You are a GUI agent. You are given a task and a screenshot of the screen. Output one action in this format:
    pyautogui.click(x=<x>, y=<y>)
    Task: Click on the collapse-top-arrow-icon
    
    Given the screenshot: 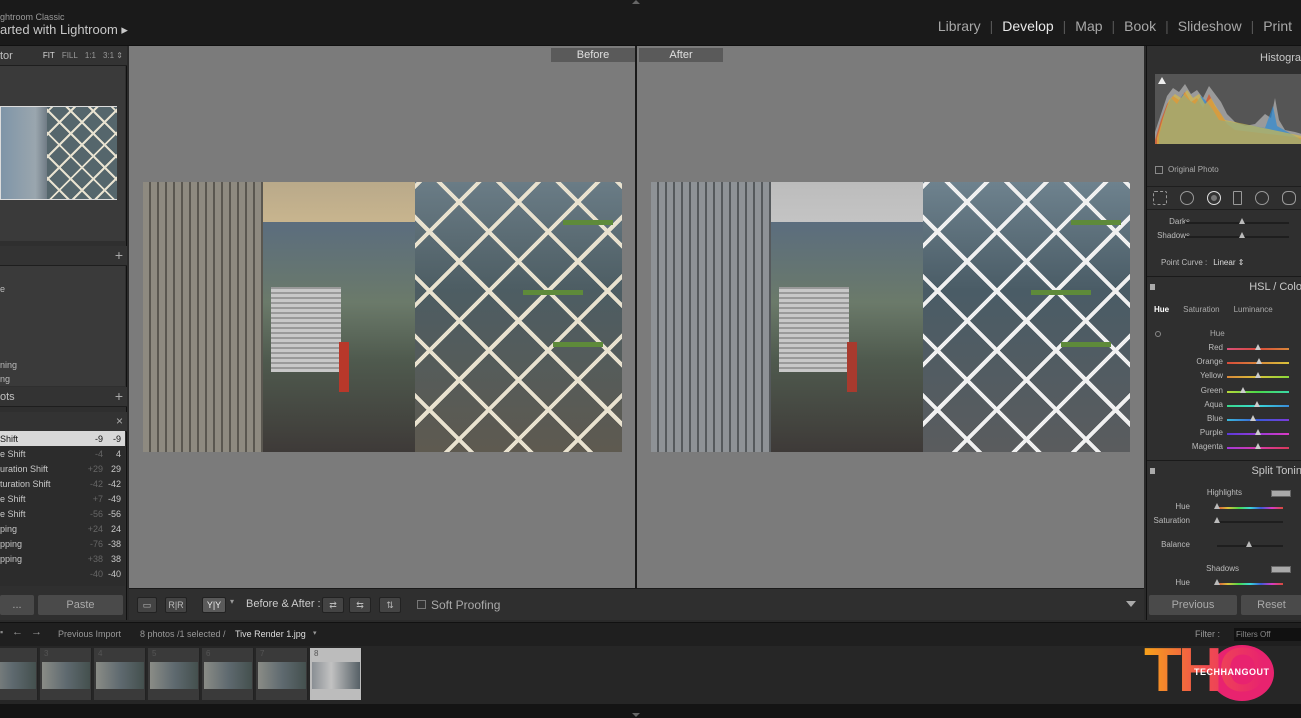 What is the action you would take?
    pyautogui.click(x=636, y=2)
    